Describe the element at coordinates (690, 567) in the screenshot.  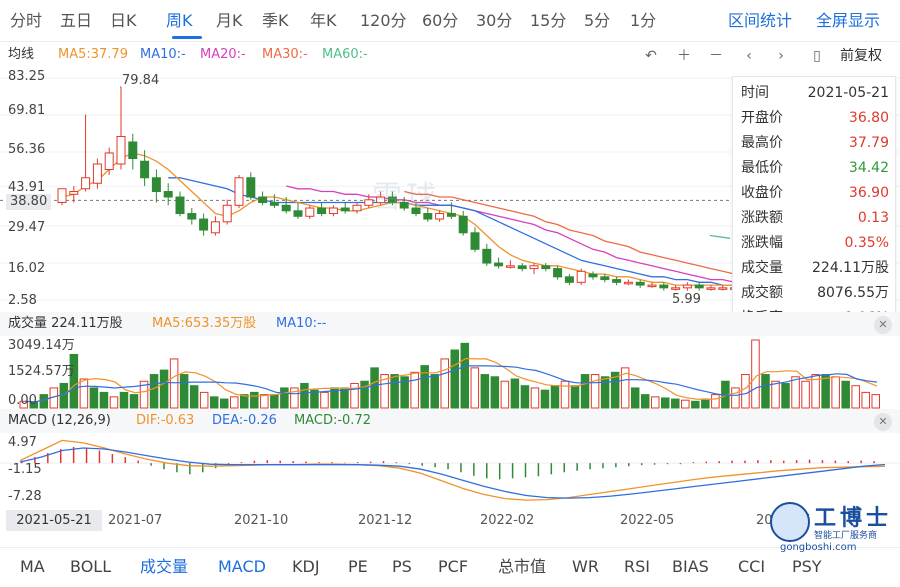
I see `indicator-tab-11: BIAS` at that location.